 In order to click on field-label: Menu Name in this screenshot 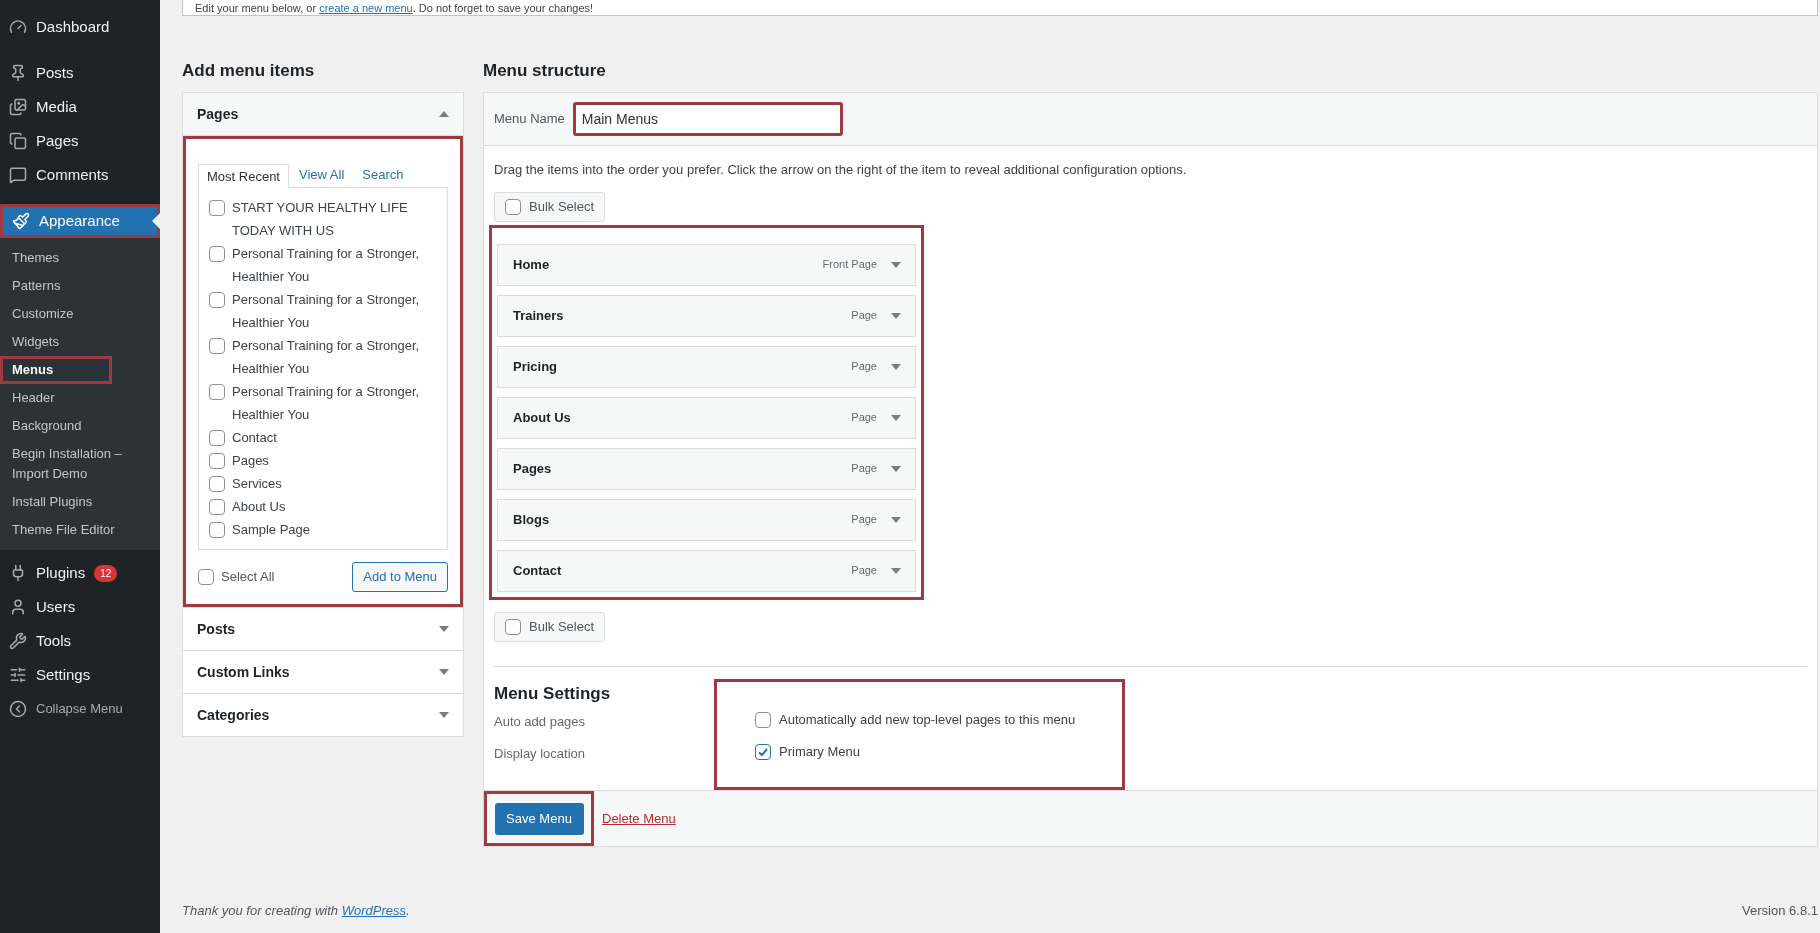, I will do `click(529, 119)`.